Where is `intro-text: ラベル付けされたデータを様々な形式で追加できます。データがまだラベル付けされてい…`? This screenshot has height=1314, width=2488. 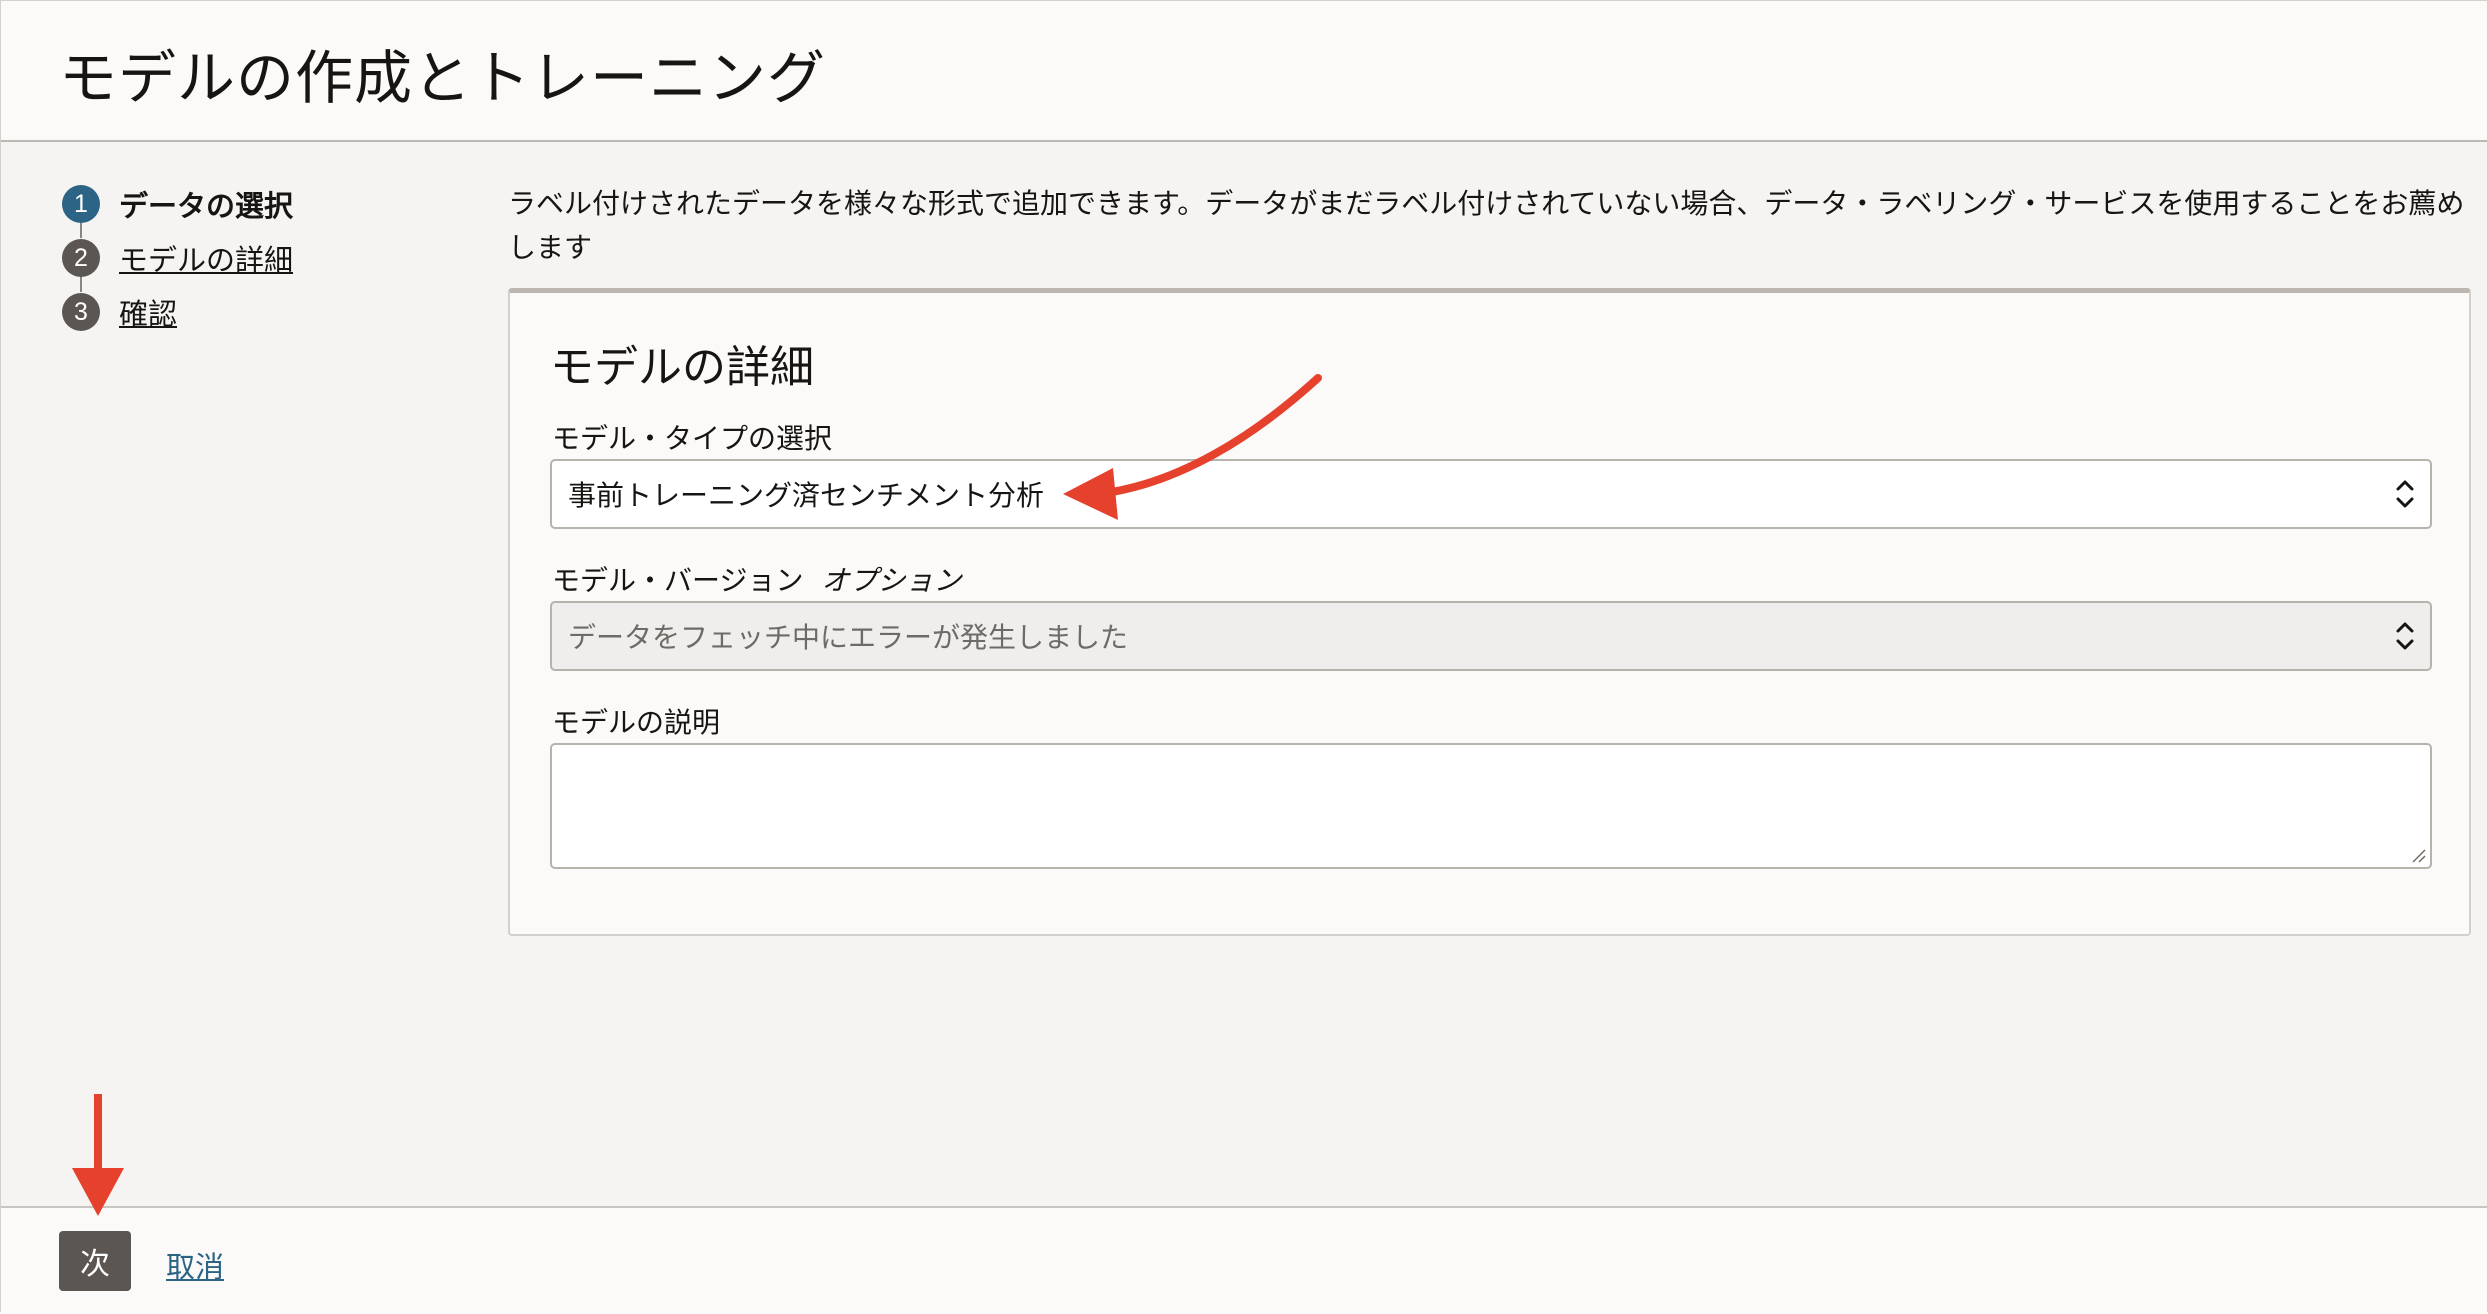 intro-text: ラベル付けされたデータを様々な形式で追加できます。データがまだラベル付けされてい… is located at coordinates (1486, 225).